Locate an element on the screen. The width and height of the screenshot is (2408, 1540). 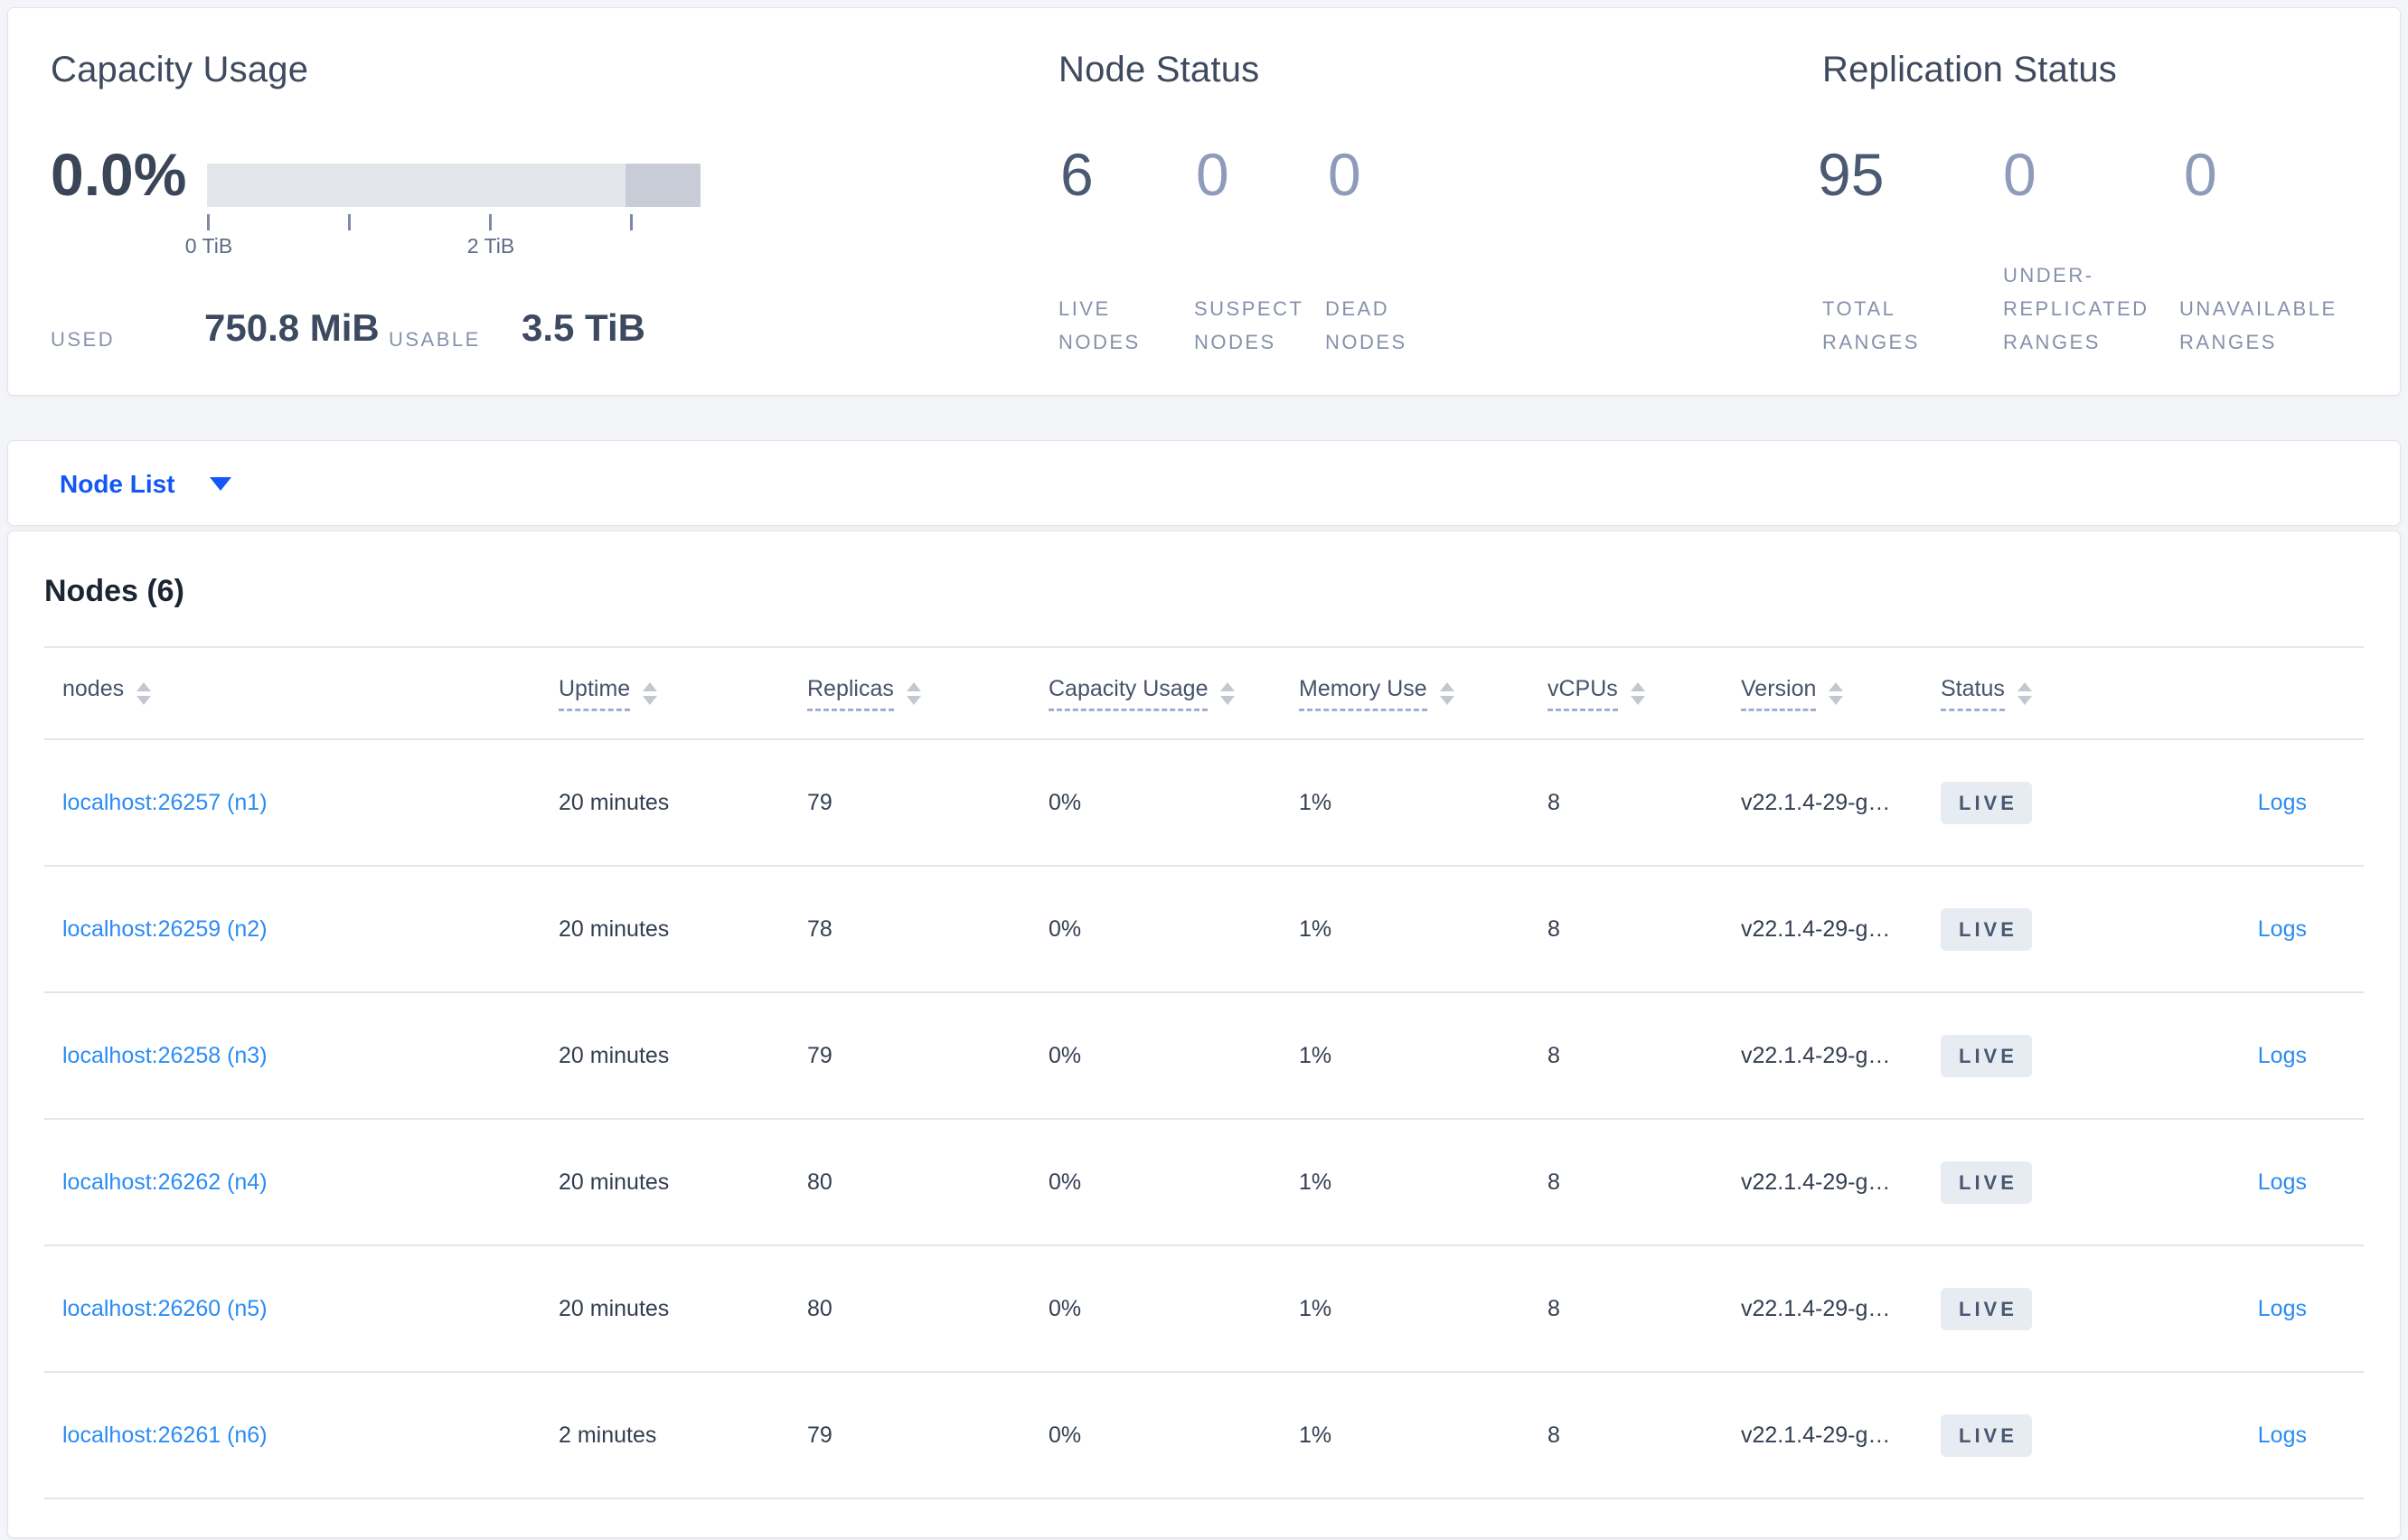
node-link: localhost:26261 (n6) is located at coordinates (165, 1435).